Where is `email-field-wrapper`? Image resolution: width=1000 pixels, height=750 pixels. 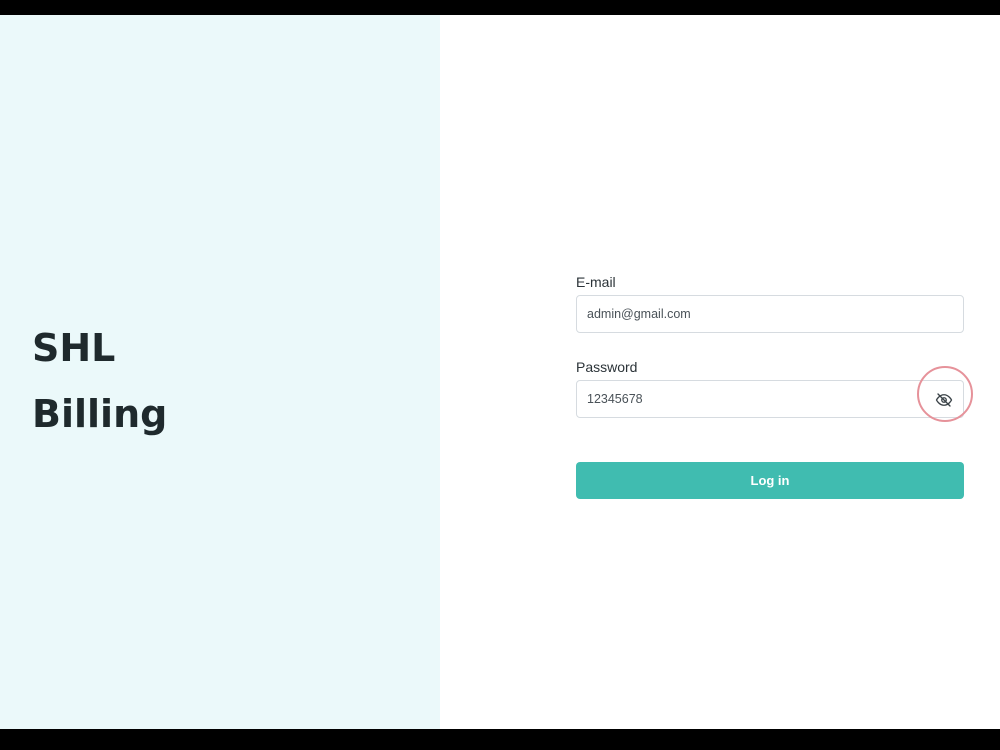 email-field-wrapper is located at coordinates (770, 314).